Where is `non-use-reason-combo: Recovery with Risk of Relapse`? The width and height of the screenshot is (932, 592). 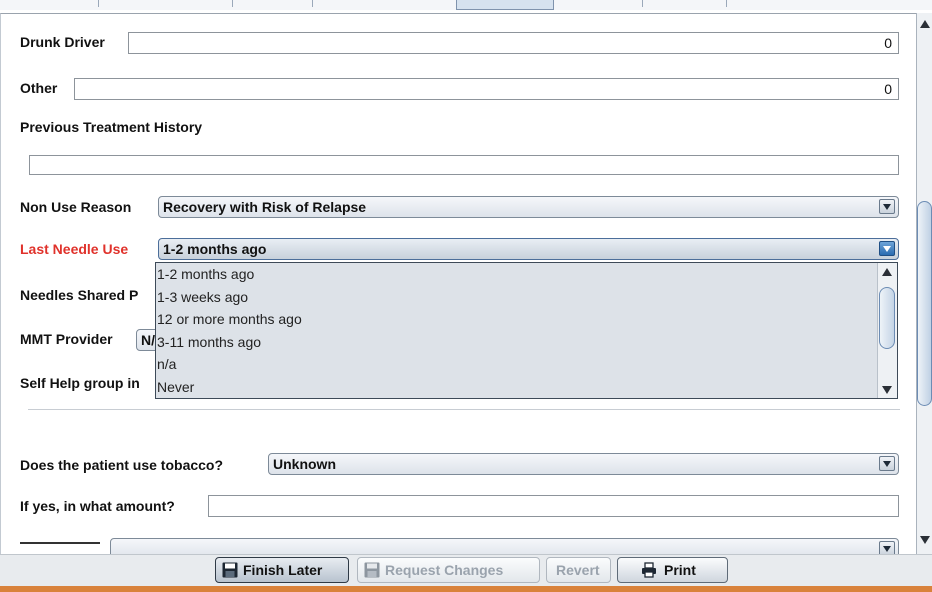
non-use-reason-combo: Recovery with Risk of Relapse is located at coordinates (528, 207).